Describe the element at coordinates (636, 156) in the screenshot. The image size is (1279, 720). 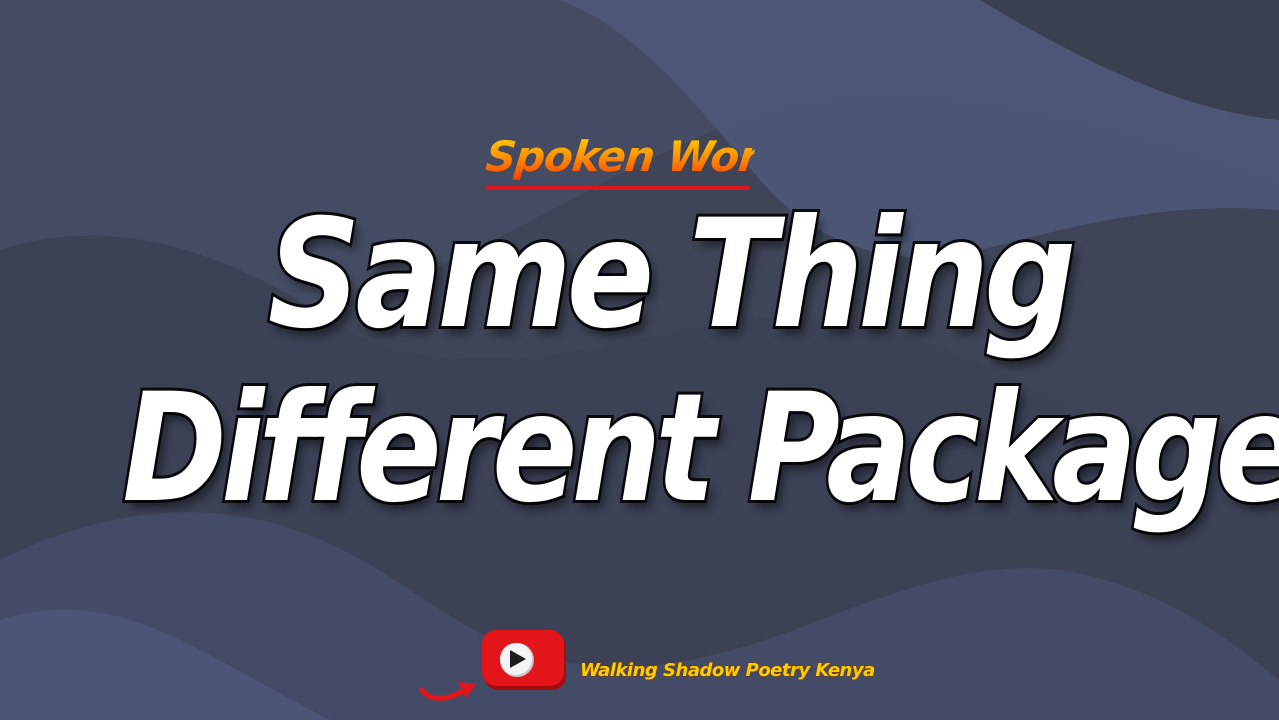
I see `subtitle-spoken-word: Spoken Word` at that location.